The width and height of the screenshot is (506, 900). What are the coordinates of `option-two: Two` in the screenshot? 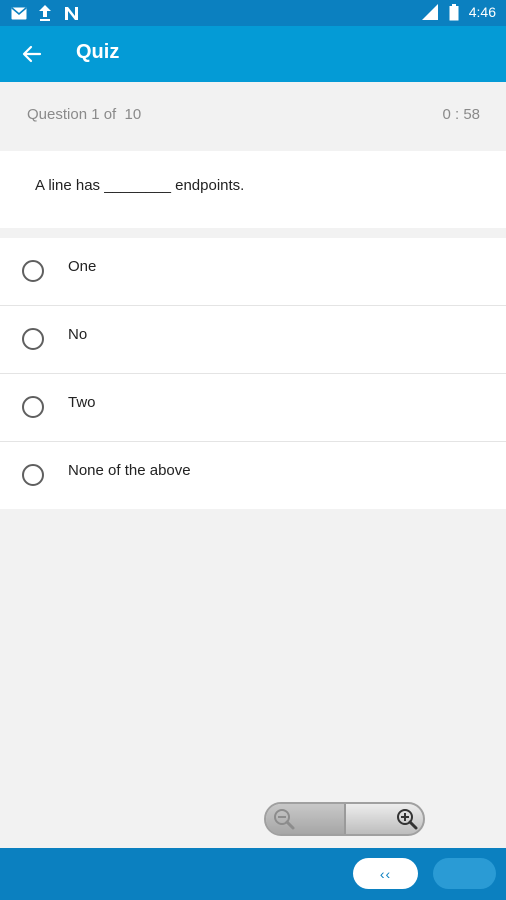 It's located at (253, 408).